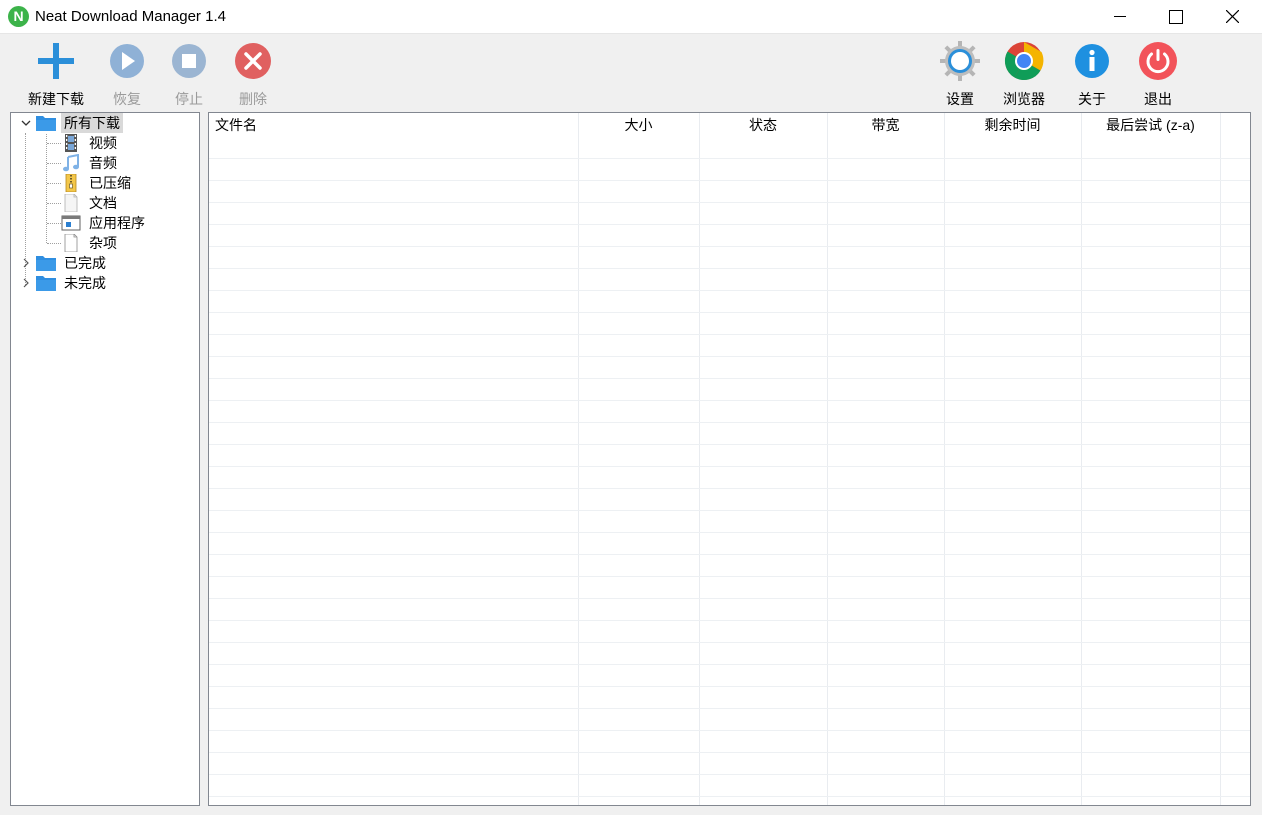  Describe the element at coordinates (26, 123) in the screenshot. I see `chevron-down-icon` at that location.